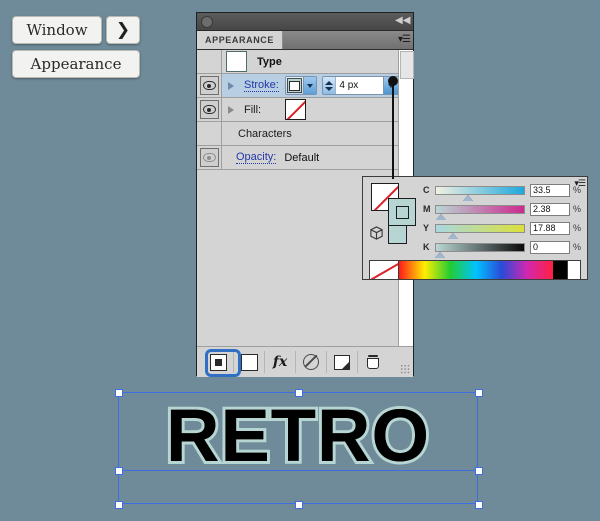  I want to click on black-input: 0, so click(550, 247).